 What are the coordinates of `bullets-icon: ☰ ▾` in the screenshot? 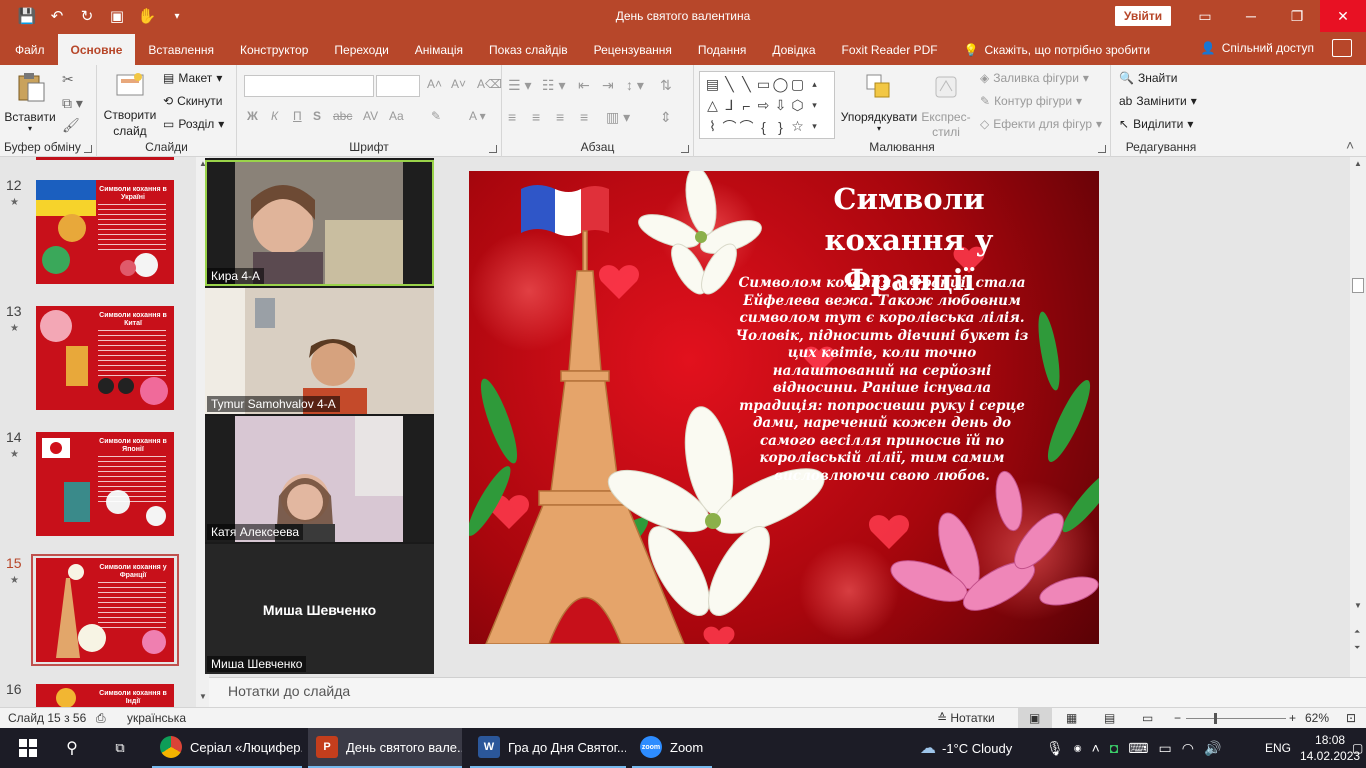 It's located at (519, 85).